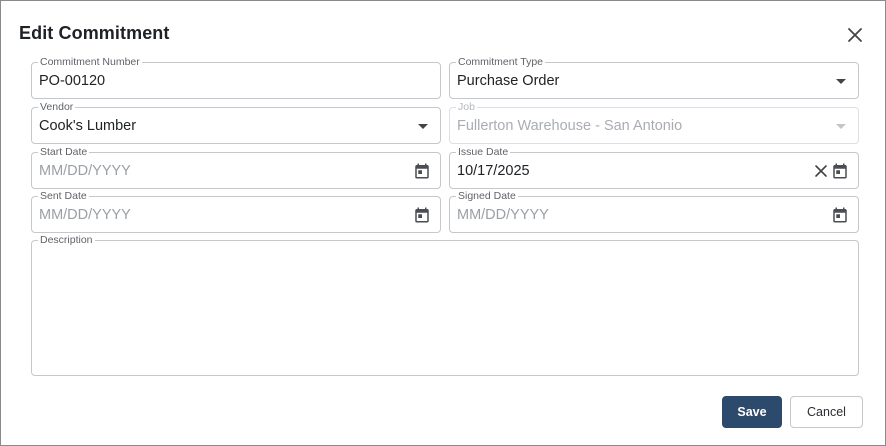 The width and height of the screenshot is (886, 446). I want to click on cancel-button: Cancel, so click(826, 412).